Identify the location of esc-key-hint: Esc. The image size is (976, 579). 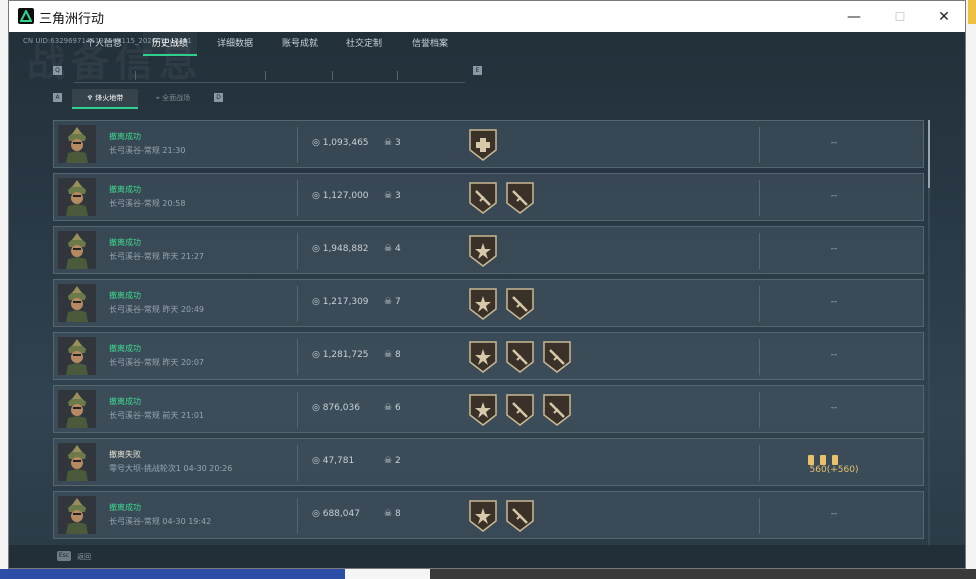
(64, 556).